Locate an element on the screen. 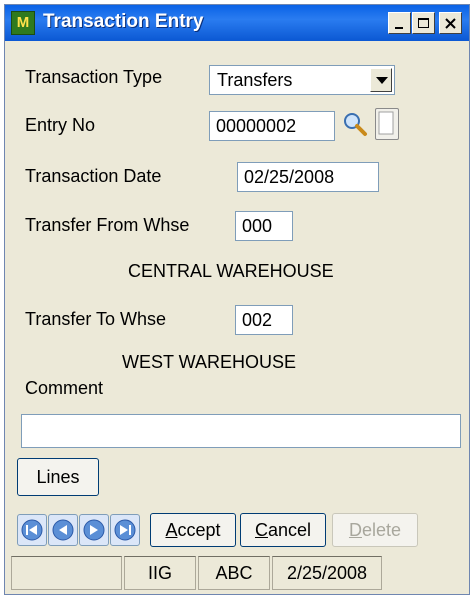  comment-field is located at coordinates (241, 431).